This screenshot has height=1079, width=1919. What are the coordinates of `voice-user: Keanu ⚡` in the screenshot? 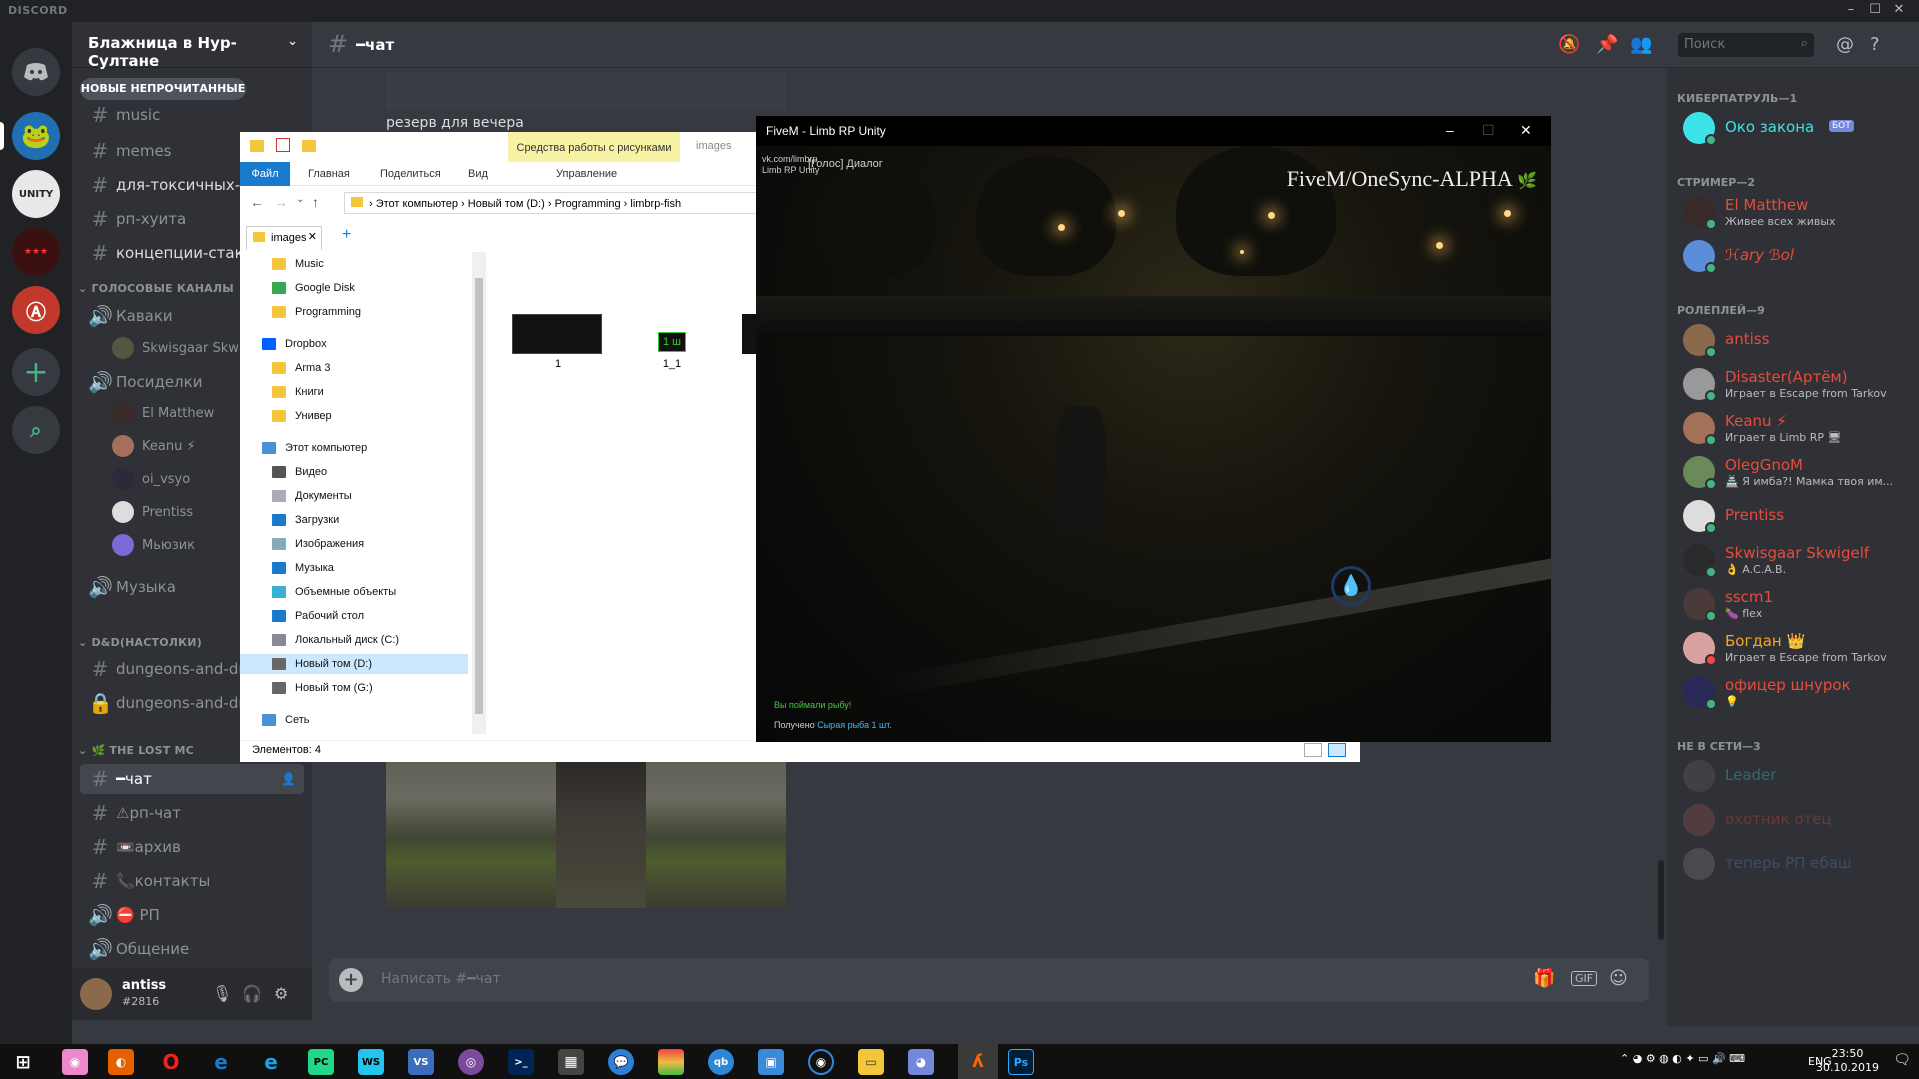 It's located at (154, 446).